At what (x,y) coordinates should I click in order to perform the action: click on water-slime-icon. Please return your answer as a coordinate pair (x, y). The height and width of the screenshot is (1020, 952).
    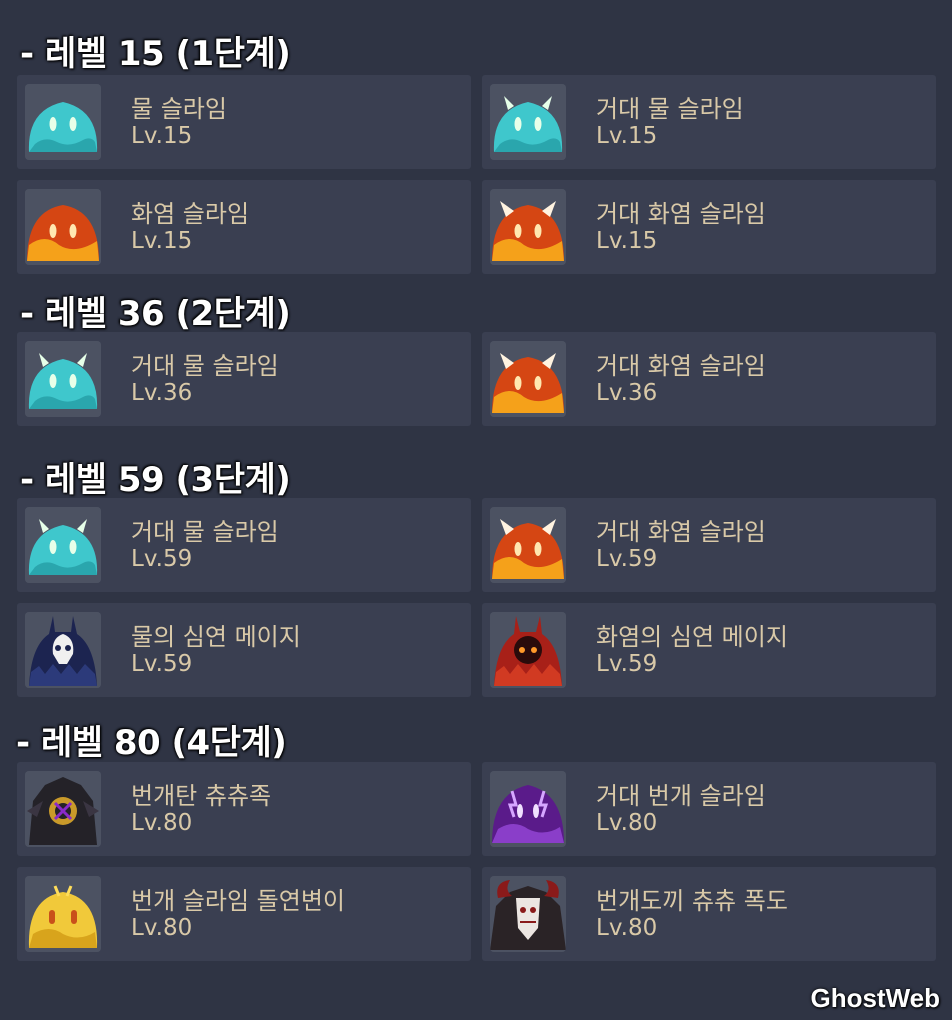
    Looking at the image, I should click on (63, 122).